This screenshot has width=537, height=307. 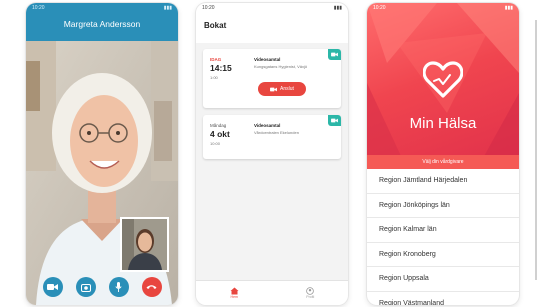 What do you see at coordinates (215, 143) in the screenshot?
I see `booking-duration: 10:00` at bounding box center [215, 143].